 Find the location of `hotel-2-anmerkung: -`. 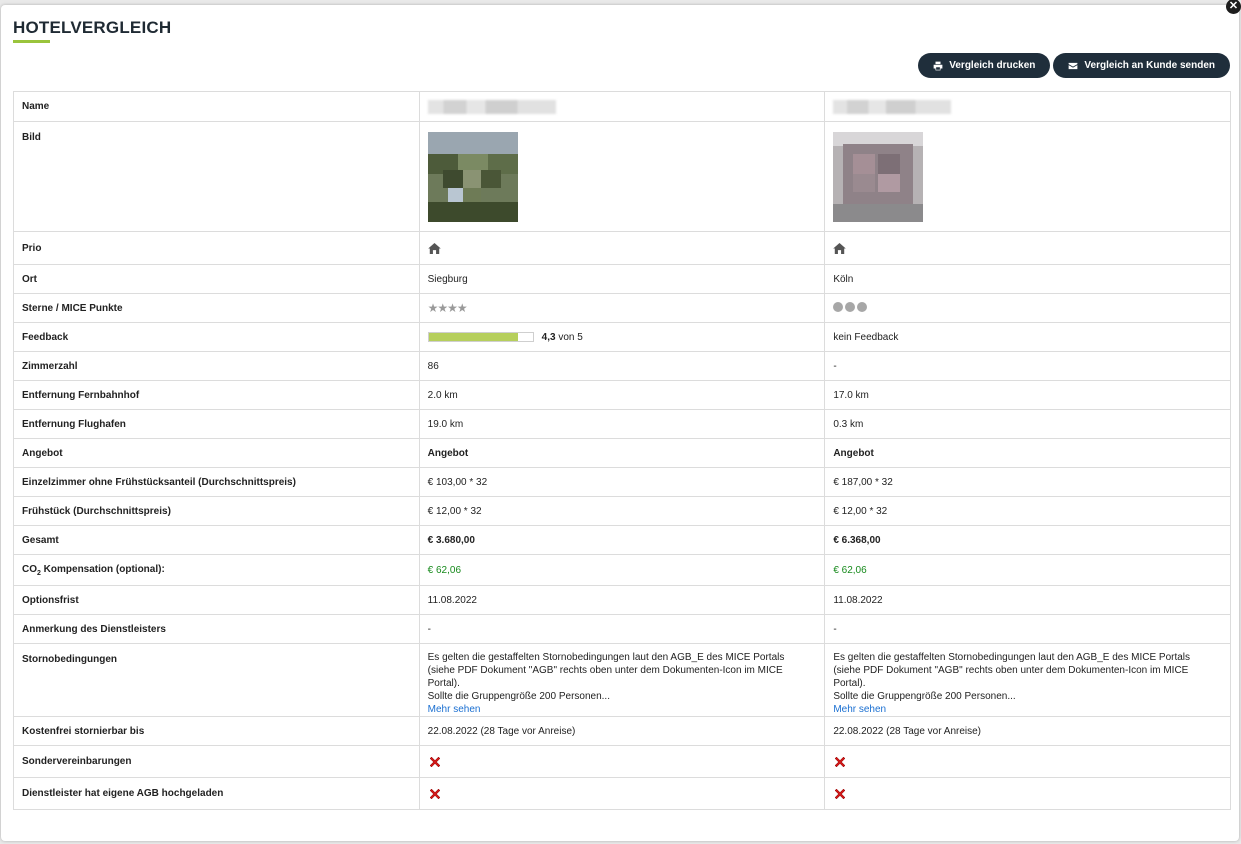

hotel-2-anmerkung: - is located at coordinates (1027, 629).